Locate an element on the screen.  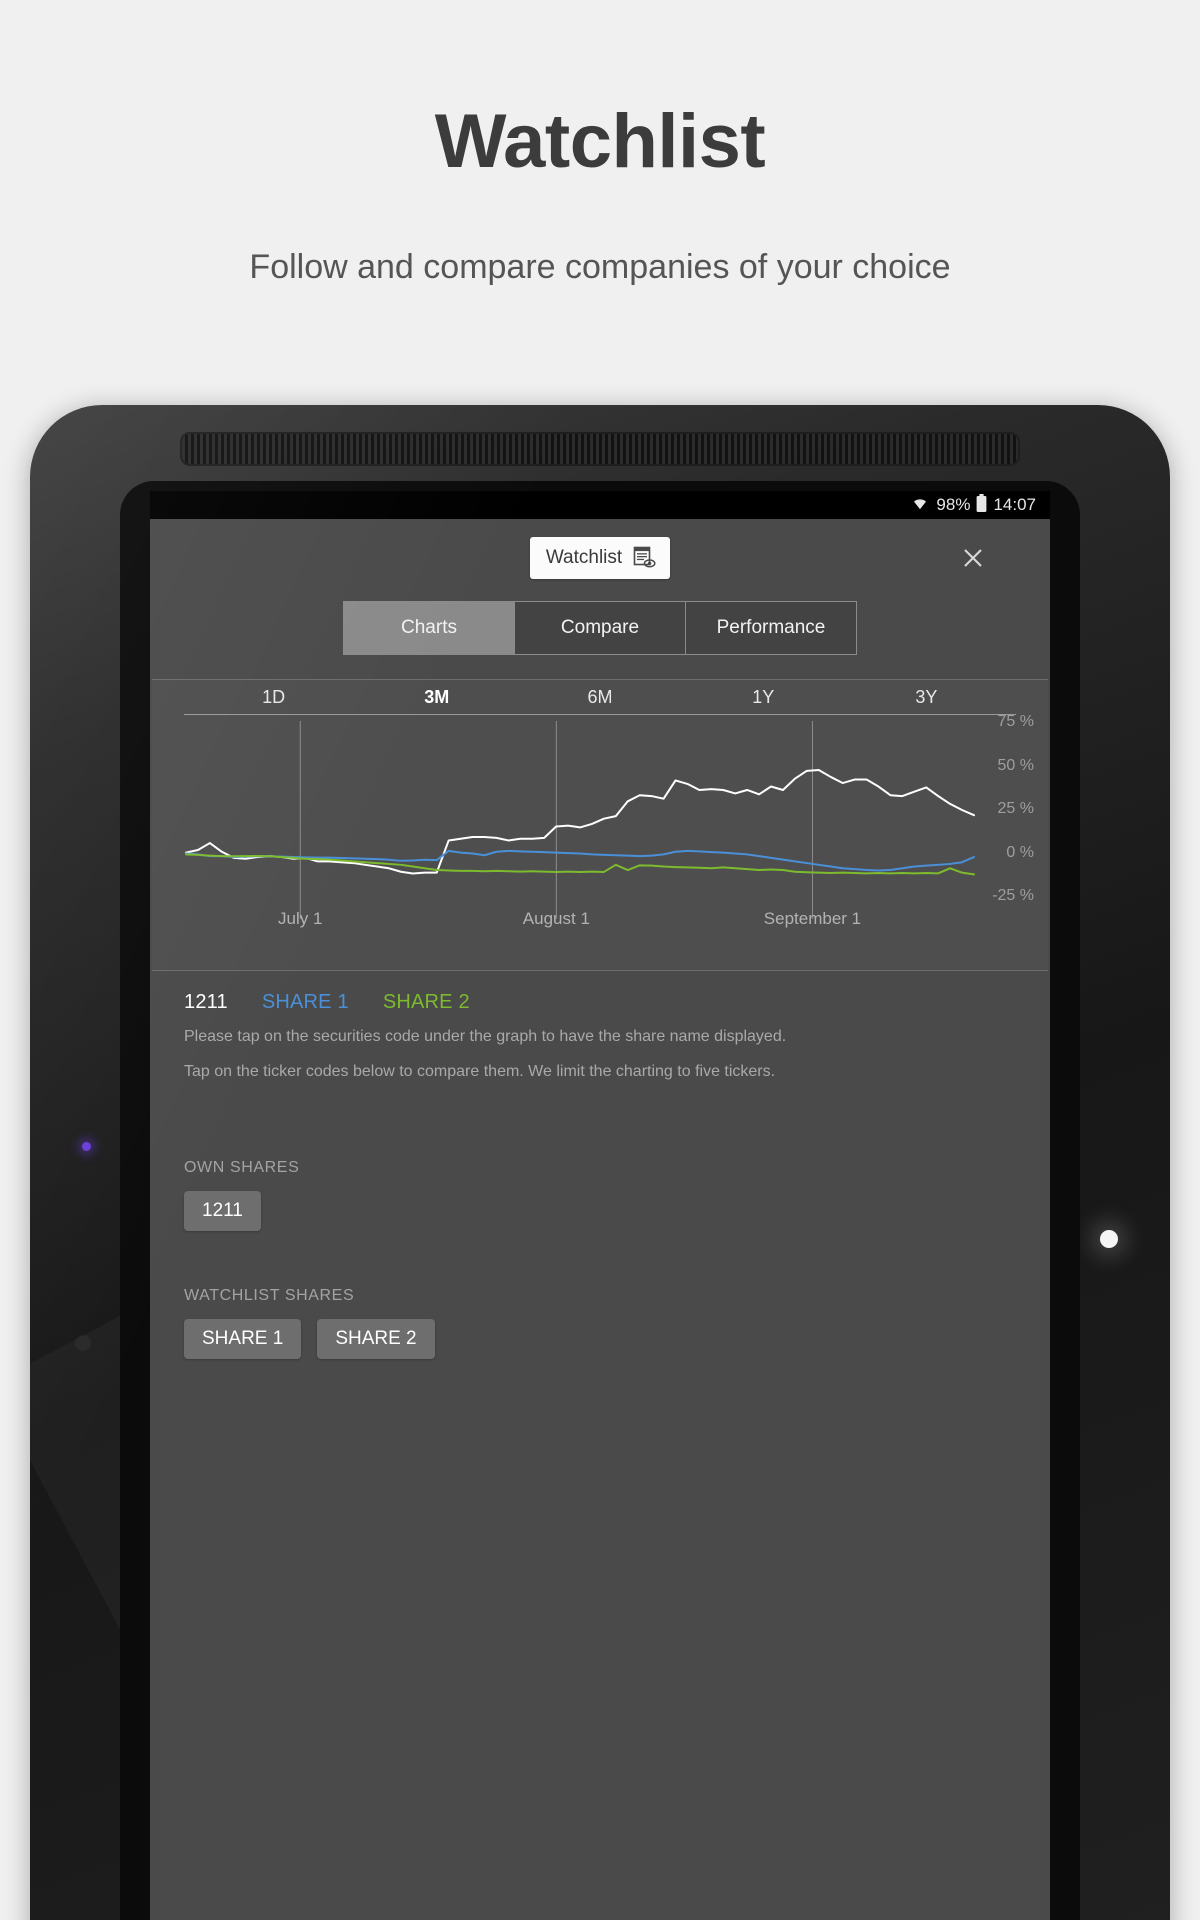
tab-label: Performance is located at coordinates (771, 627).